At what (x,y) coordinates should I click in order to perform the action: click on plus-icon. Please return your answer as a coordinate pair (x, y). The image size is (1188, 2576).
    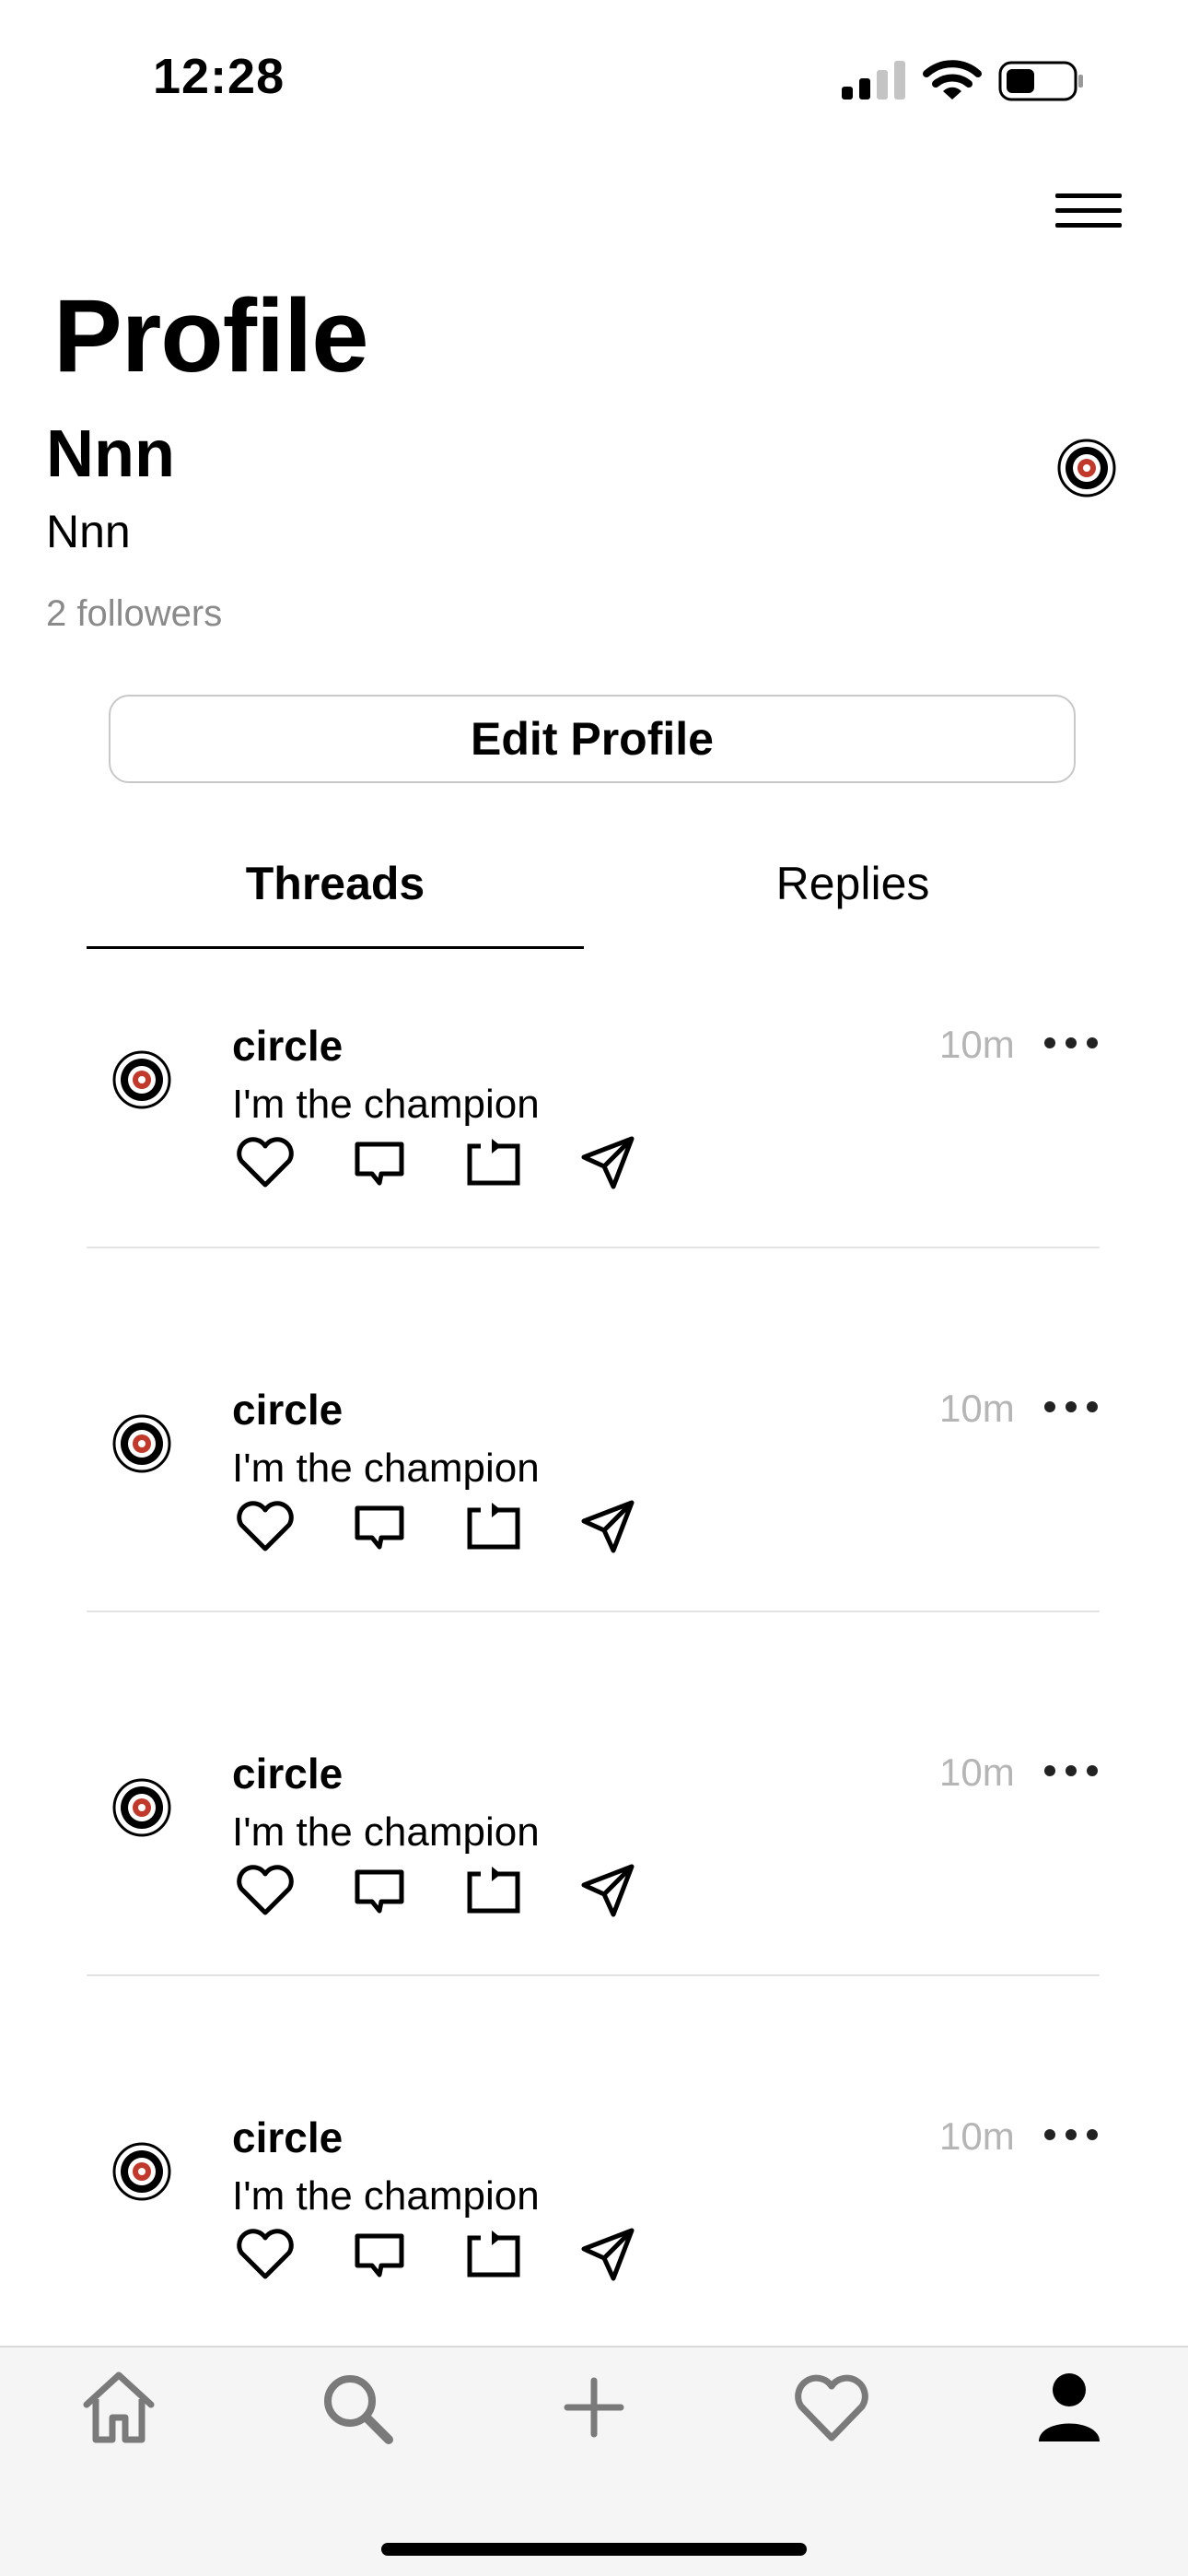
    Looking at the image, I should click on (594, 2407).